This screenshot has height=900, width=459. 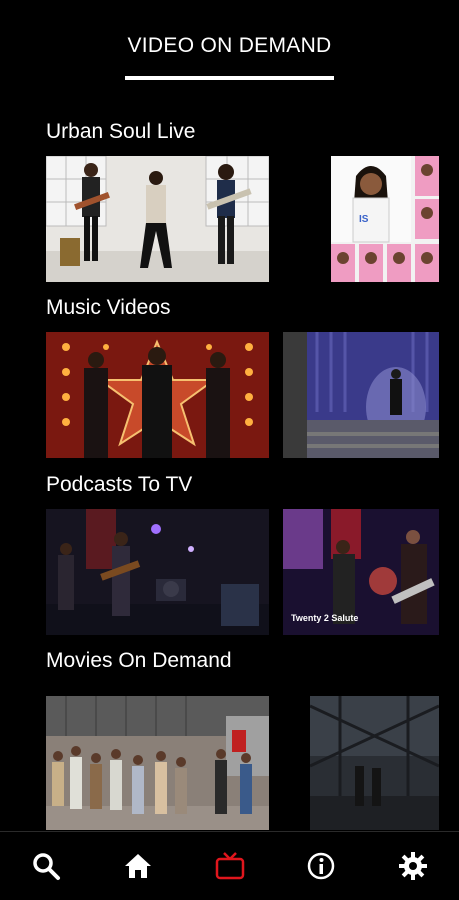 What do you see at coordinates (121, 131) in the screenshot?
I see `section-title: Urban Soul Live` at bounding box center [121, 131].